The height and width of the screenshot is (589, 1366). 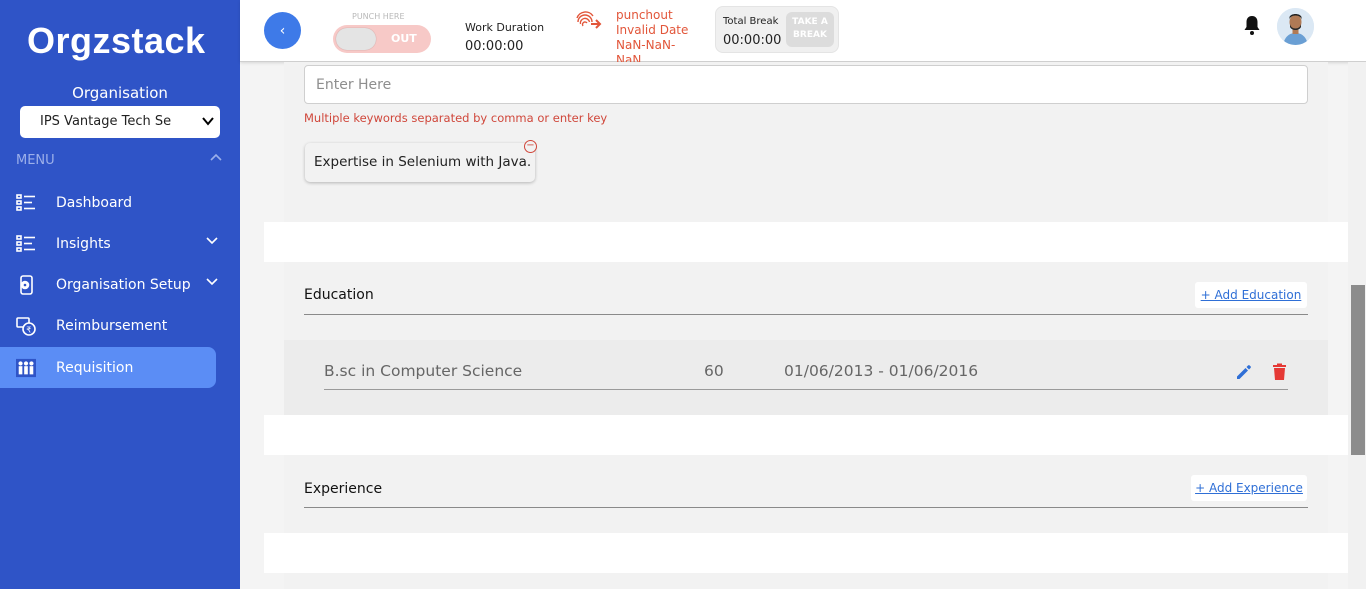 I want to click on menu-header: MENU, so click(x=120, y=160).